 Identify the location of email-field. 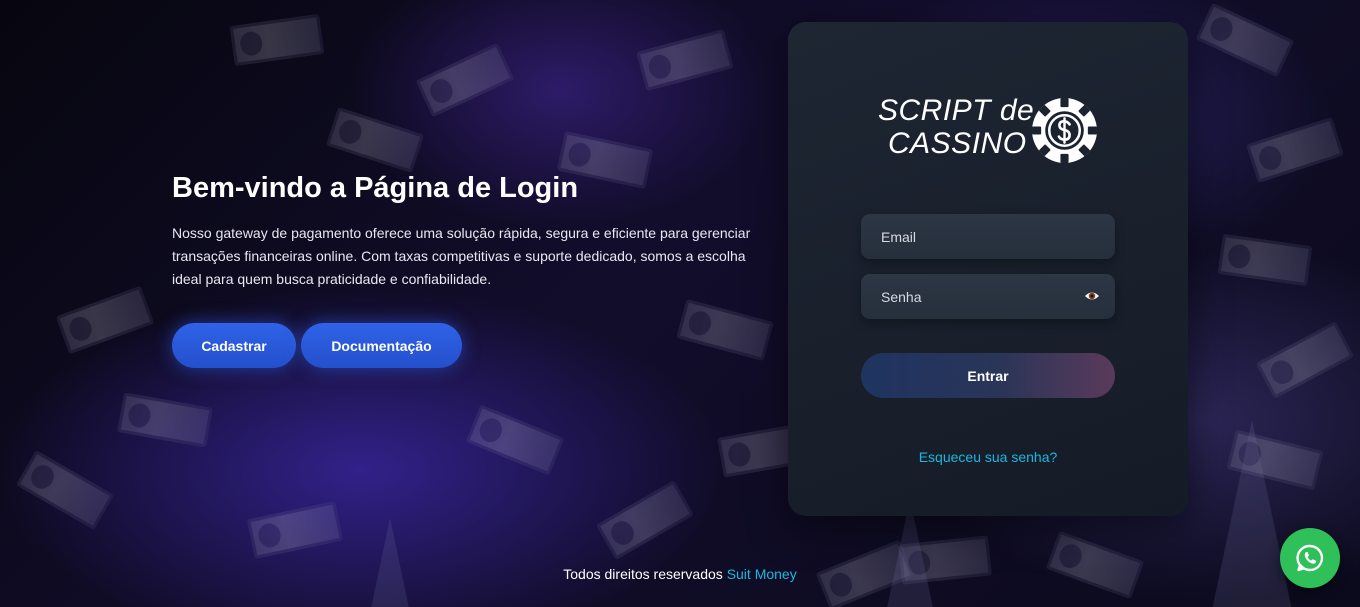
(988, 236).